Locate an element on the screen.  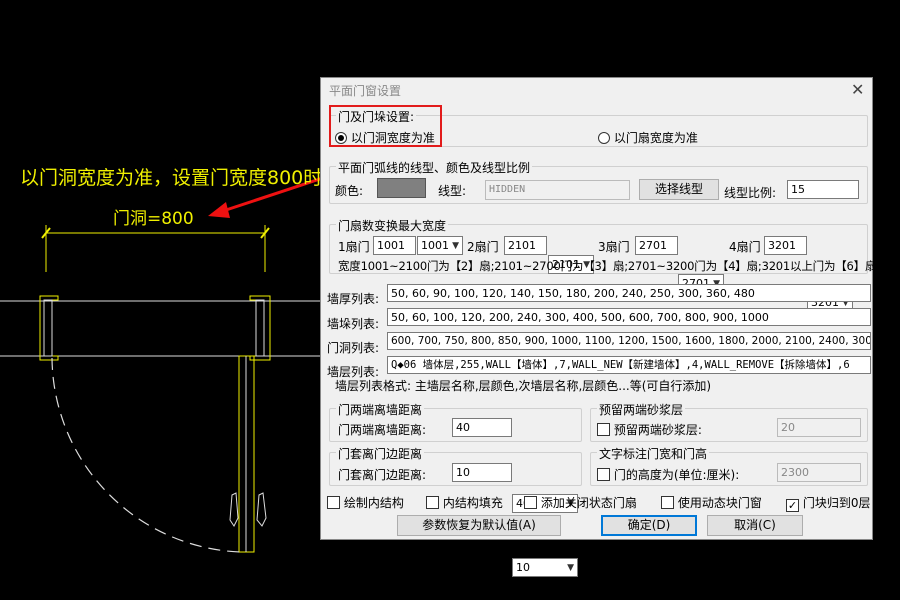
check-label: 添加关闭状态门扇 is located at coordinates (588, 503).